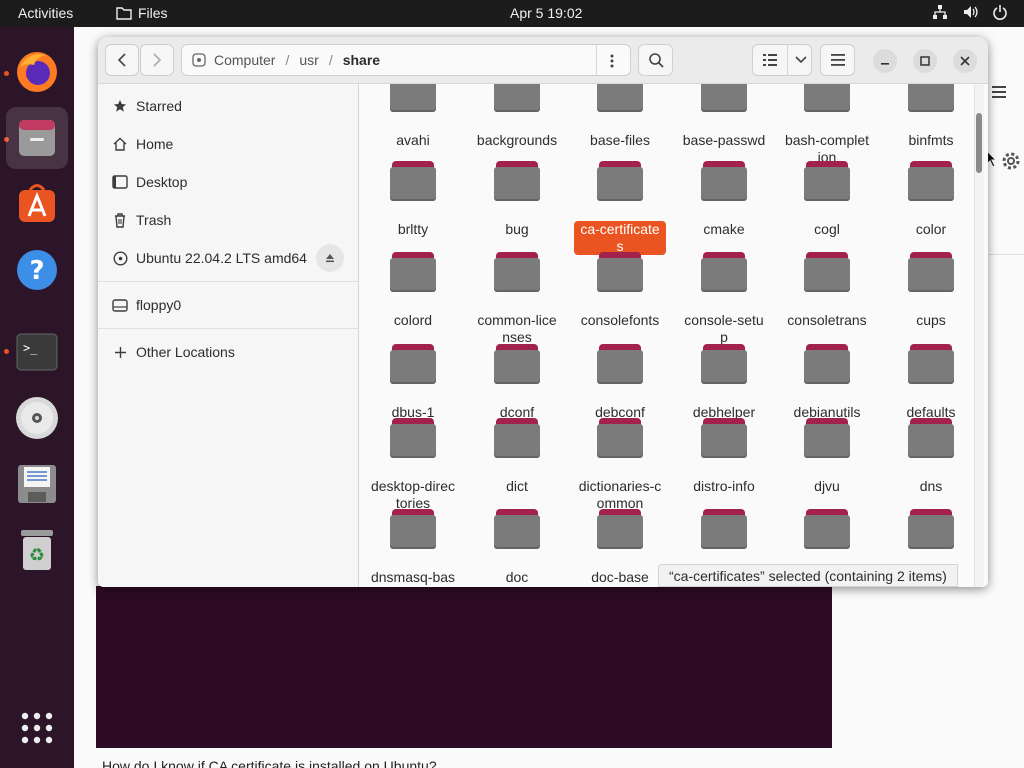  What do you see at coordinates (413, 382) in the screenshot?
I see `folder-item: dbus-1` at bounding box center [413, 382].